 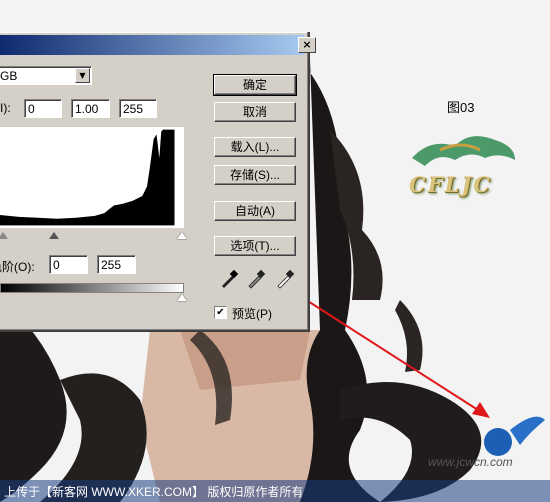 I want to click on logo-text: CFLJC, so click(x=451, y=184).